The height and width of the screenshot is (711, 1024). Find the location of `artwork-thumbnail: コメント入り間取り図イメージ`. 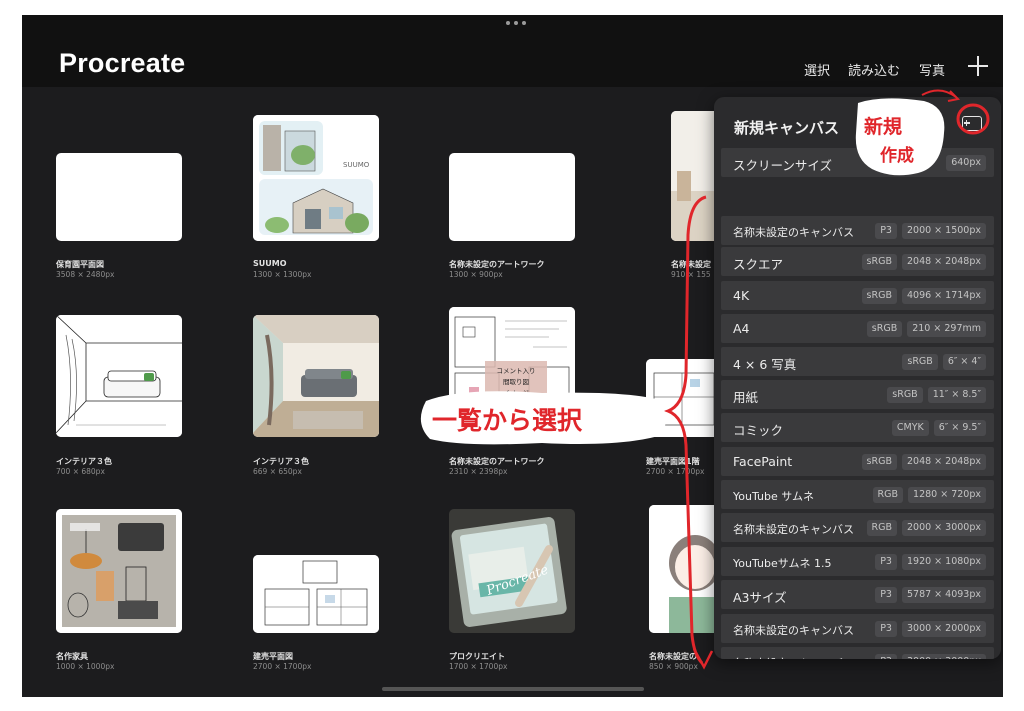

artwork-thumbnail: コメント入り間取り図イメージ is located at coordinates (512, 372).